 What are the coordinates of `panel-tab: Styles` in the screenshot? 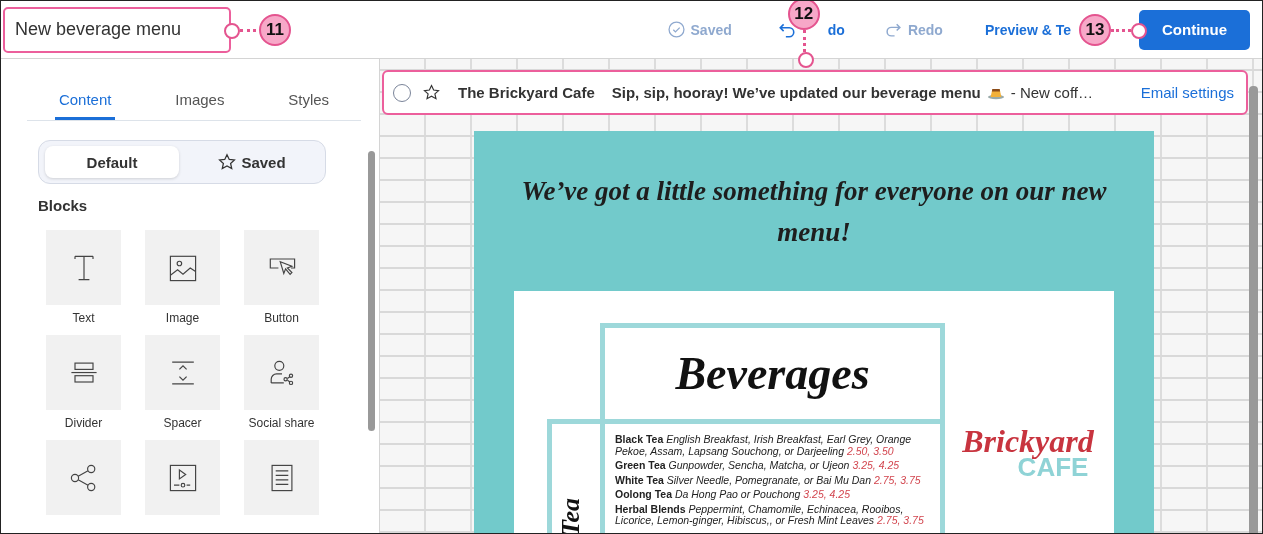 It's located at (309, 102).